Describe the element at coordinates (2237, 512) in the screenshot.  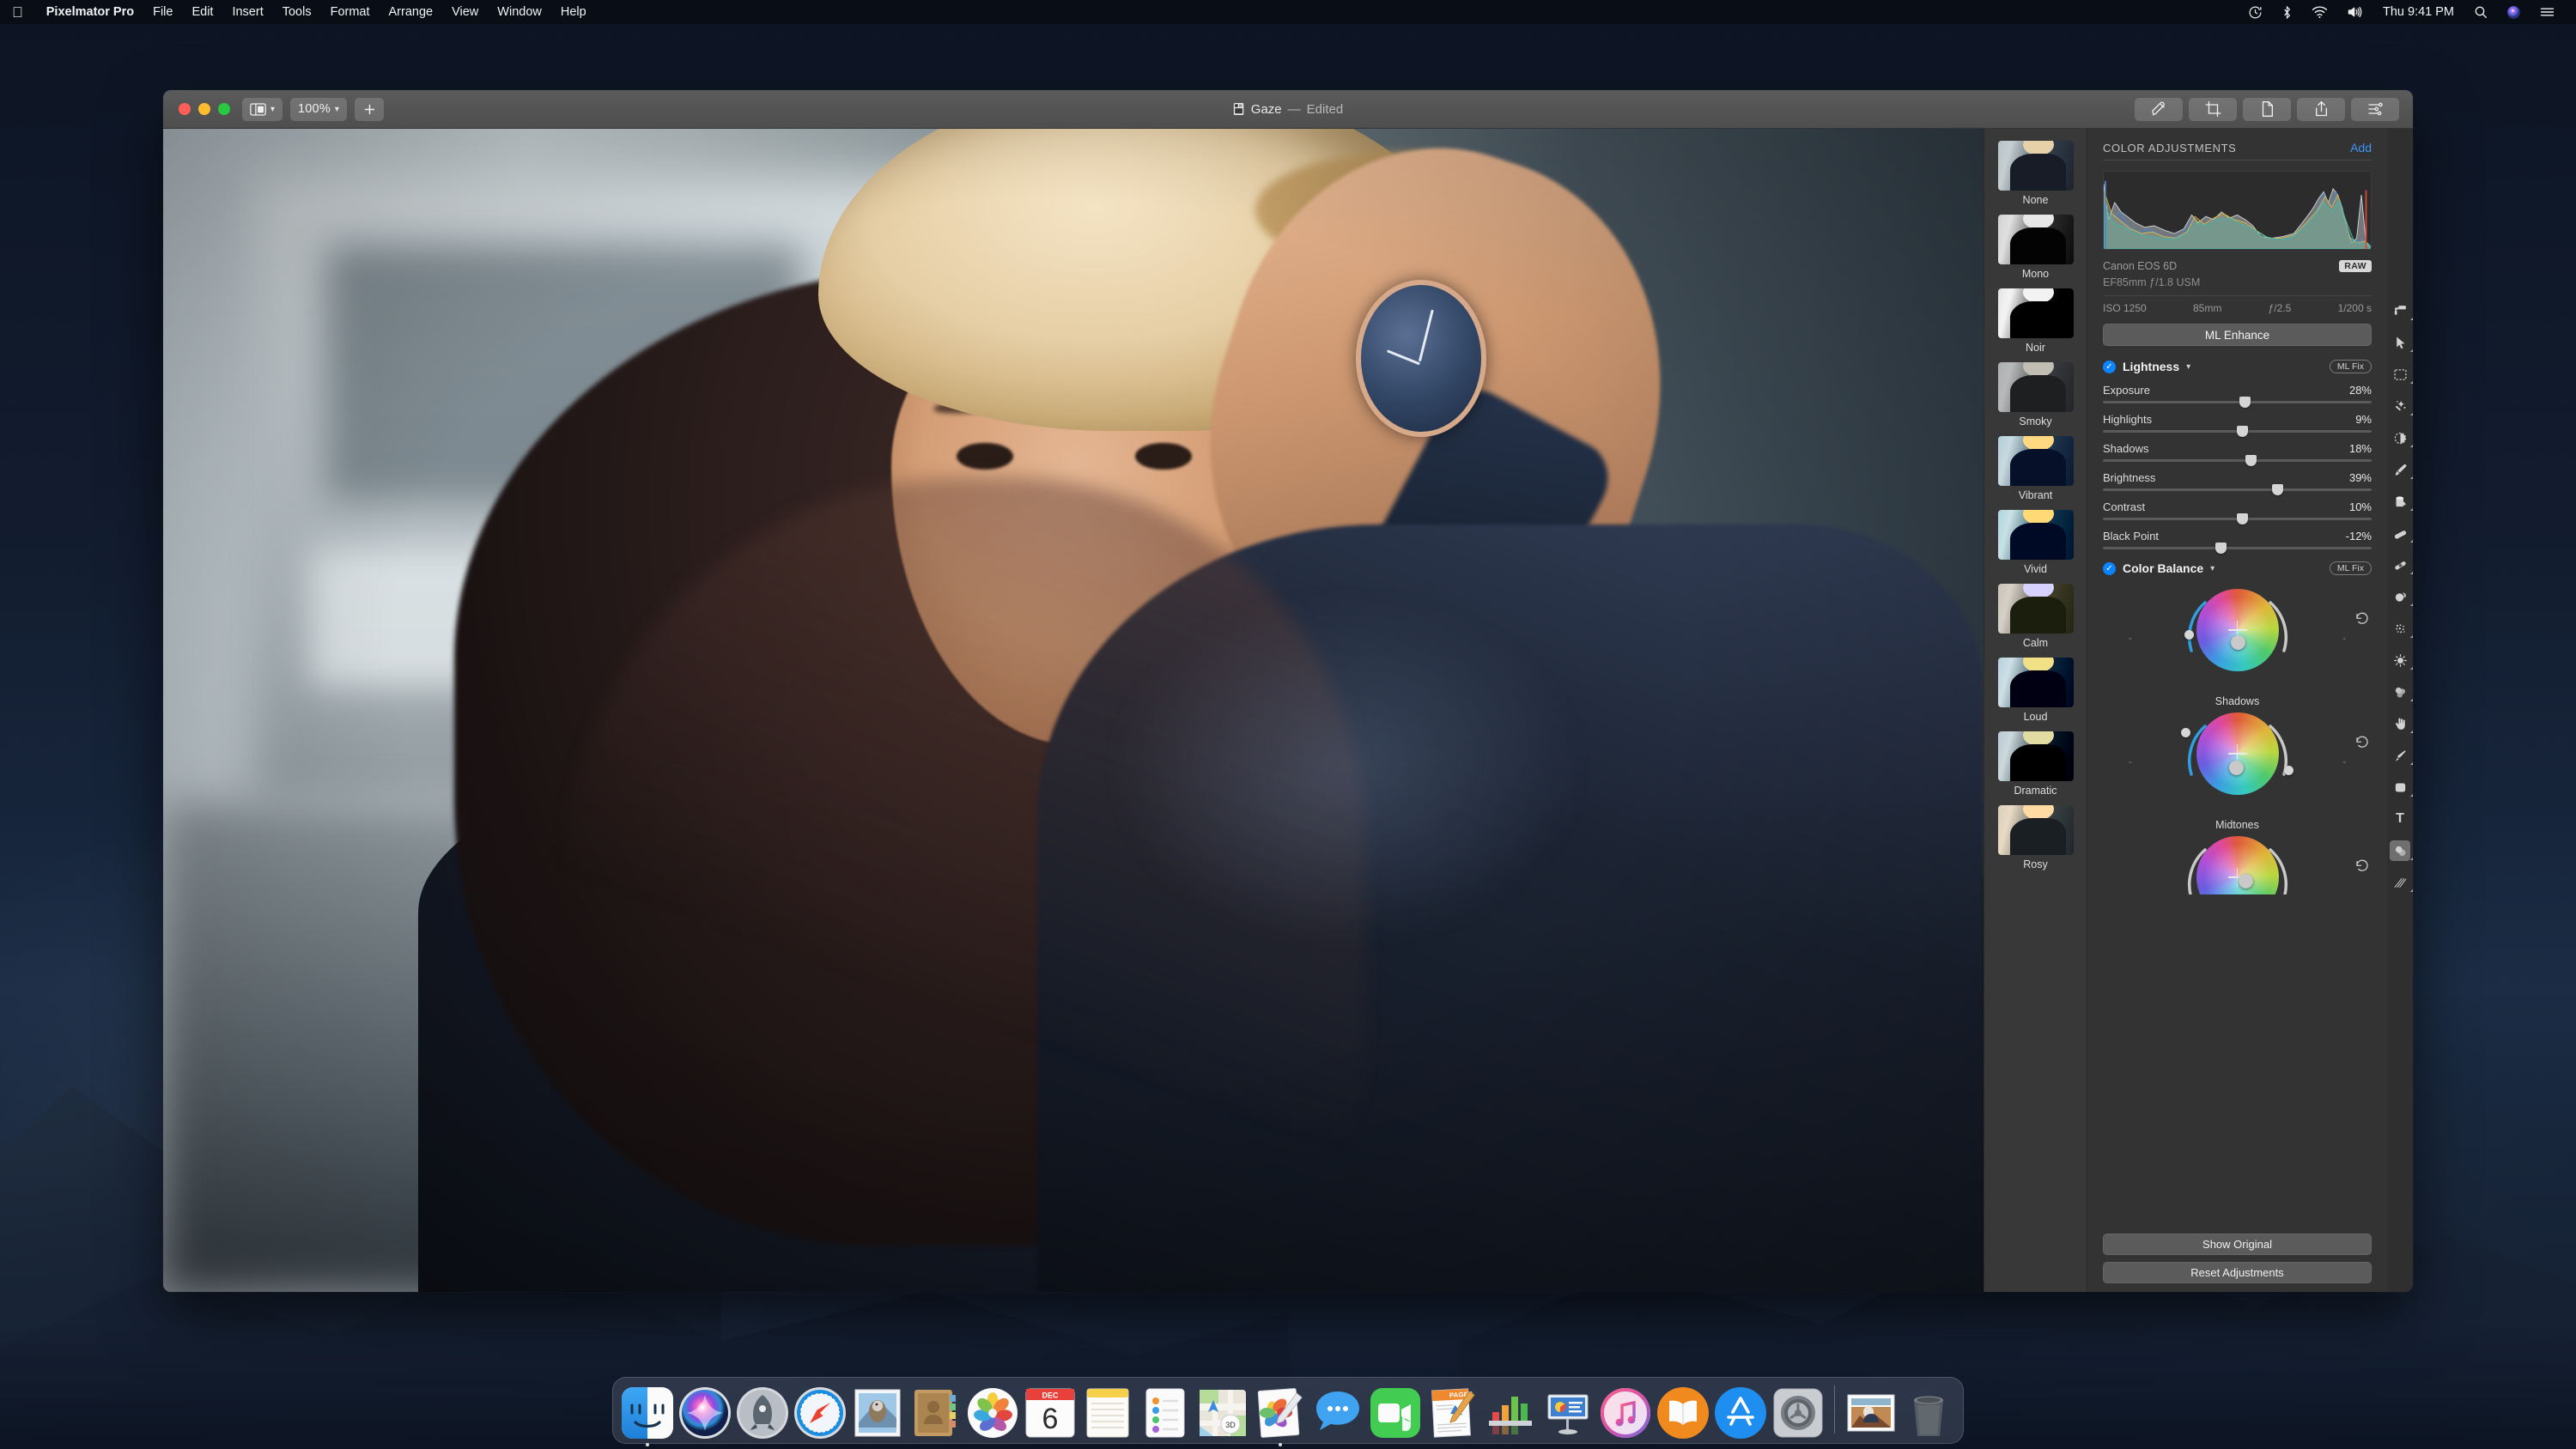
I see `slider-contrast: Contrast 10%` at that location.